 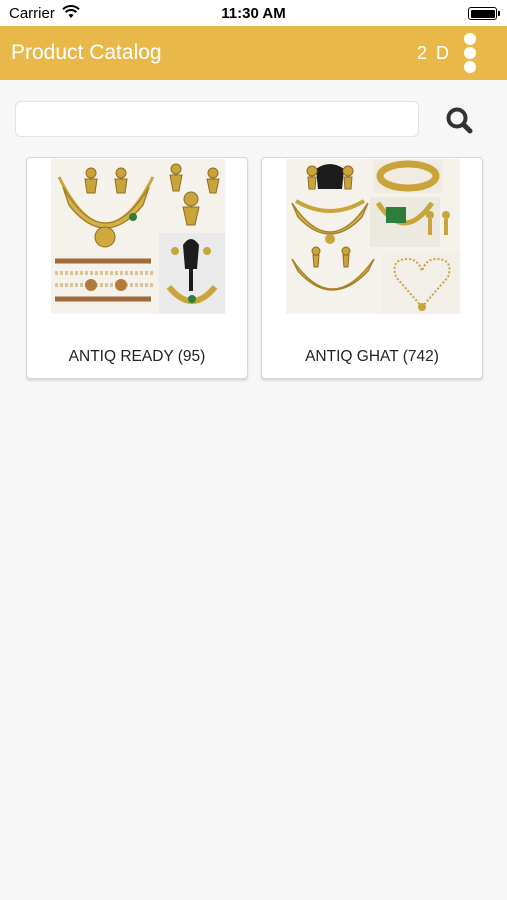 I want to click on app-header: Product Catalog 2 D, so click(x=253, y=53).